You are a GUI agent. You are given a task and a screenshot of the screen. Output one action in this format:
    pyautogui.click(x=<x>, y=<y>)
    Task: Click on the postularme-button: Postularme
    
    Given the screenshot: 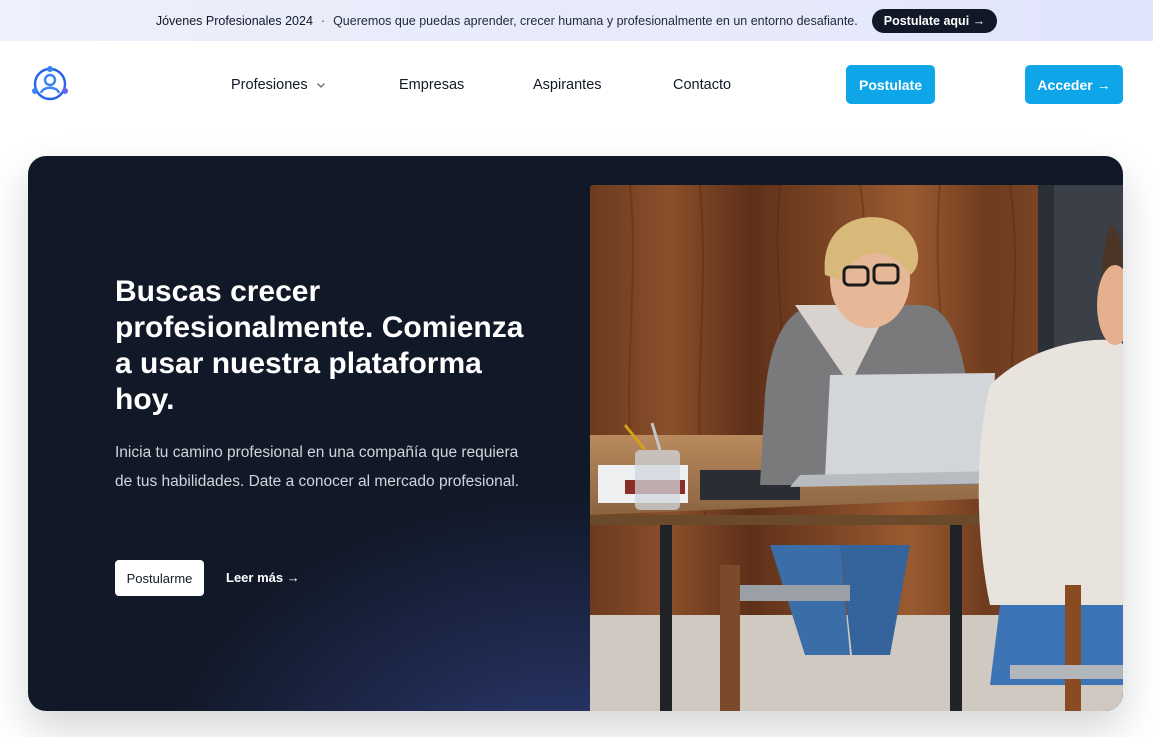 What is the action you would take?
    pyautogui.click(x=159, y=578)
    